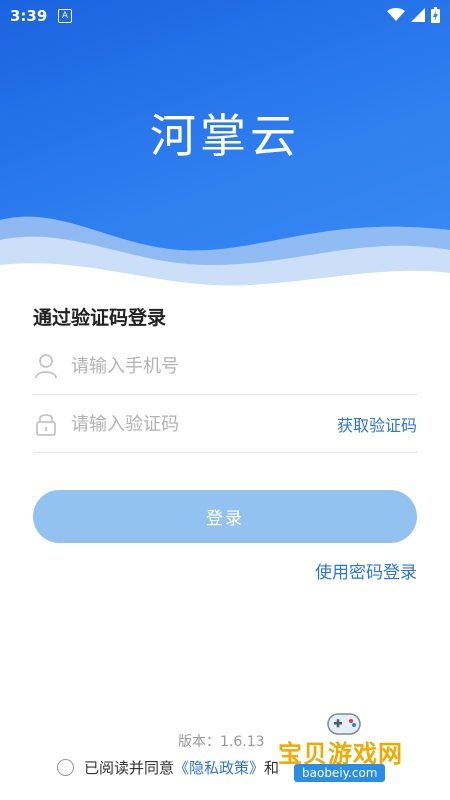 The image size is (450, 800). I want to click on version-label: 版本：1.6.13, so click(221, 742).